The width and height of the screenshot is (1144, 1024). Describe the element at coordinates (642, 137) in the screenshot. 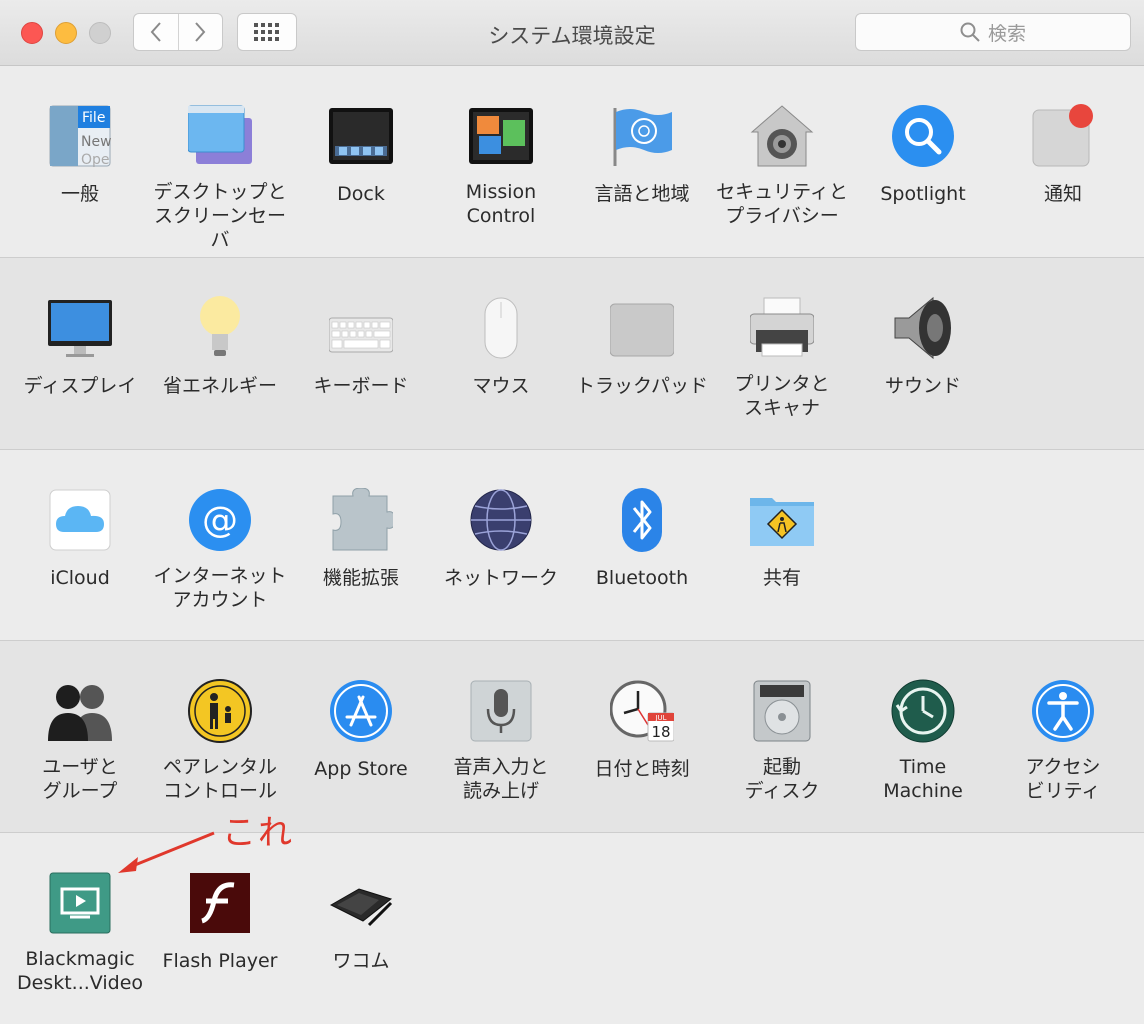

I see `flag-icon` at that location.